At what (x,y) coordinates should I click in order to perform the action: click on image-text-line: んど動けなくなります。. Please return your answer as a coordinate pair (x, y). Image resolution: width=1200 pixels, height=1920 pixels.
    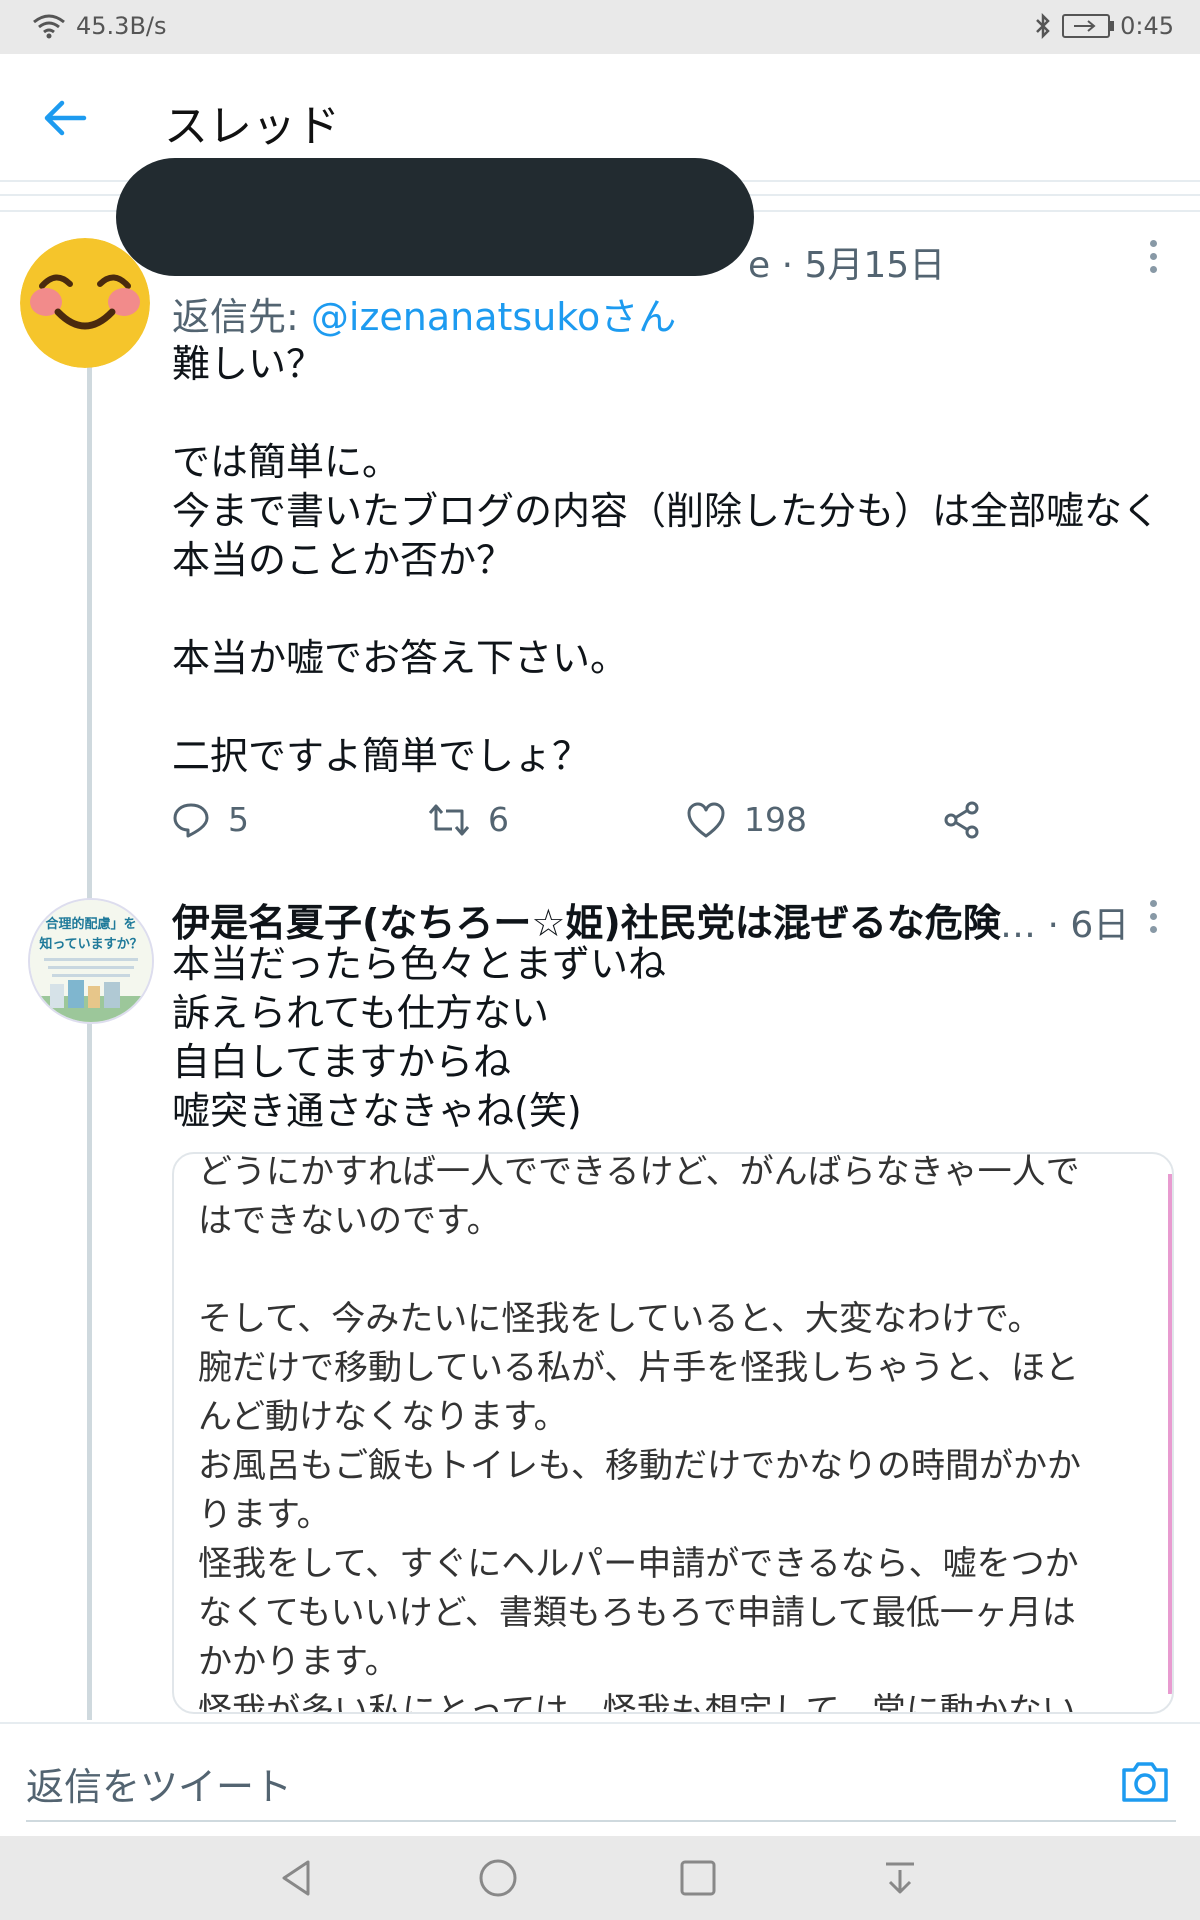
    Looking at the image, I should click on (383, 1417).